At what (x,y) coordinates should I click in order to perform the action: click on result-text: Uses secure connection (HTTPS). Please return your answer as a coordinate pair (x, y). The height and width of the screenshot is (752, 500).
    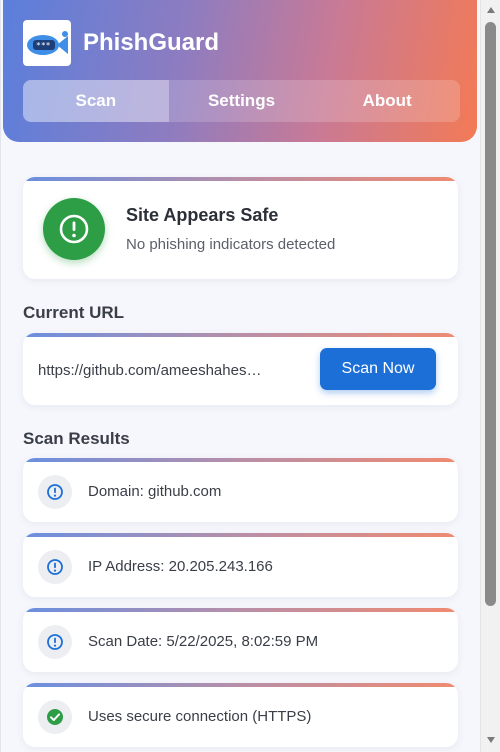
    Looking at the image, I should click on (200, 716).